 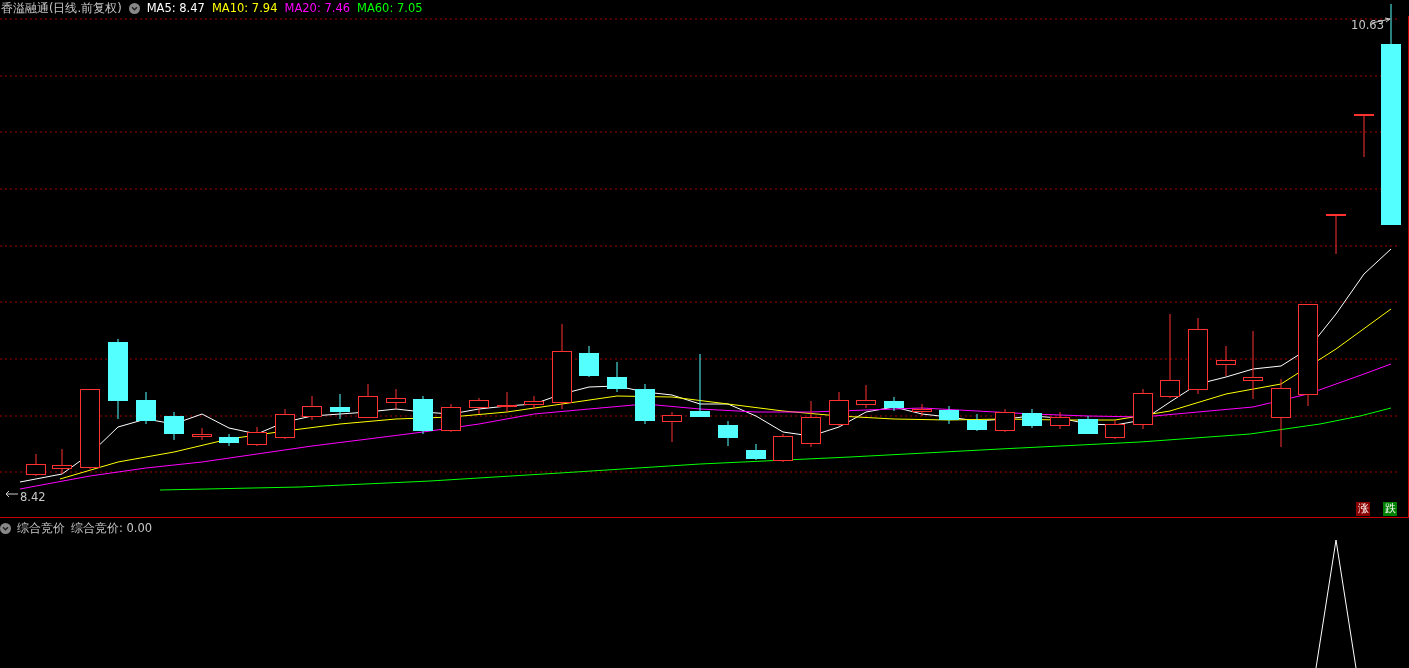 What do you see at coordinates (112, 528) in the screenshot?
I see `indicator-value: 综合竞价: 0.00` at bounding box center [112, 528].